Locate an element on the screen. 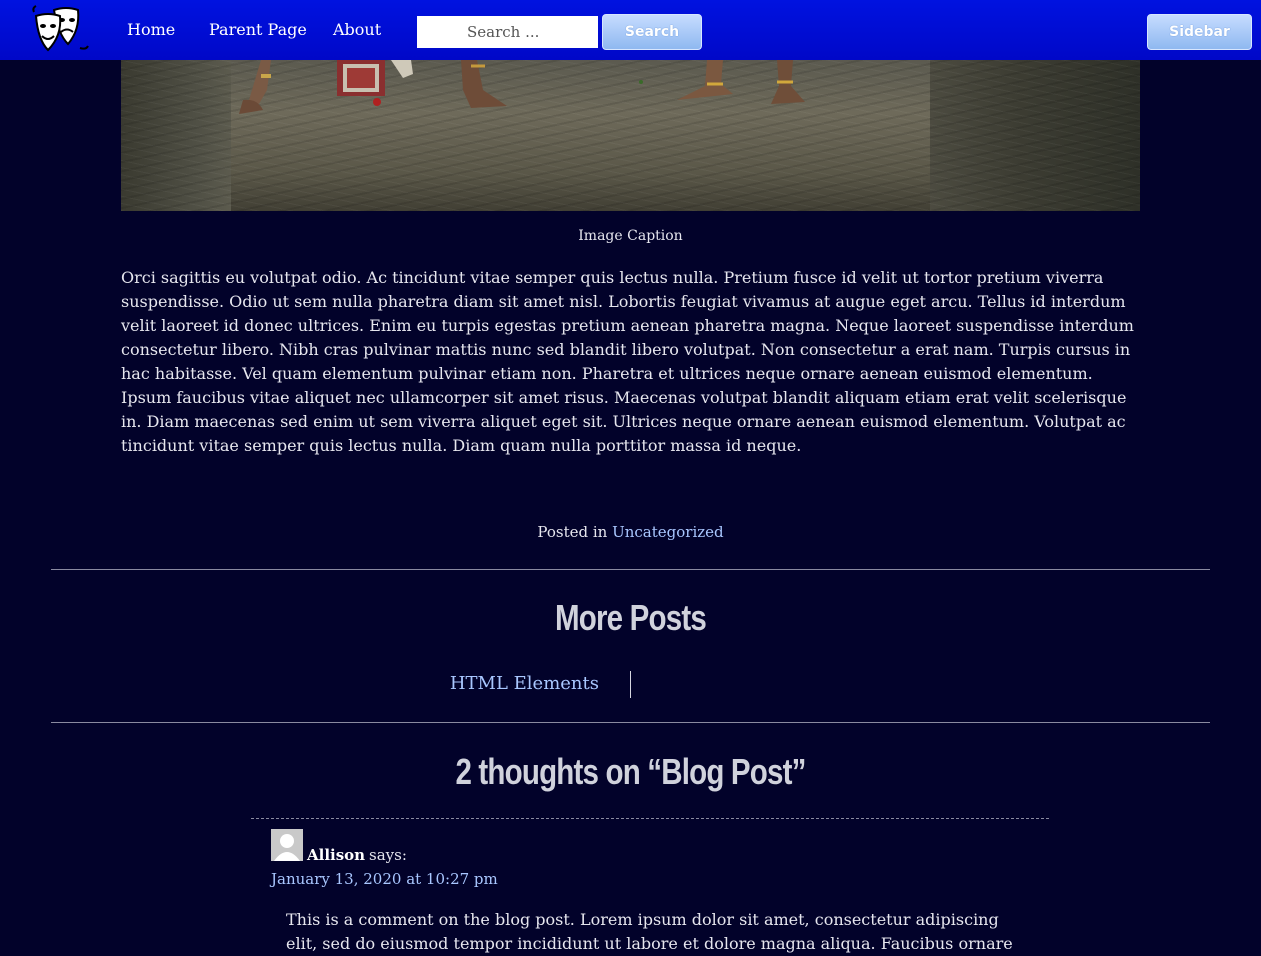 This screenshot has width=1261, height=956. sidebar-button: Sidebar is located at coordinates (1199, 32).